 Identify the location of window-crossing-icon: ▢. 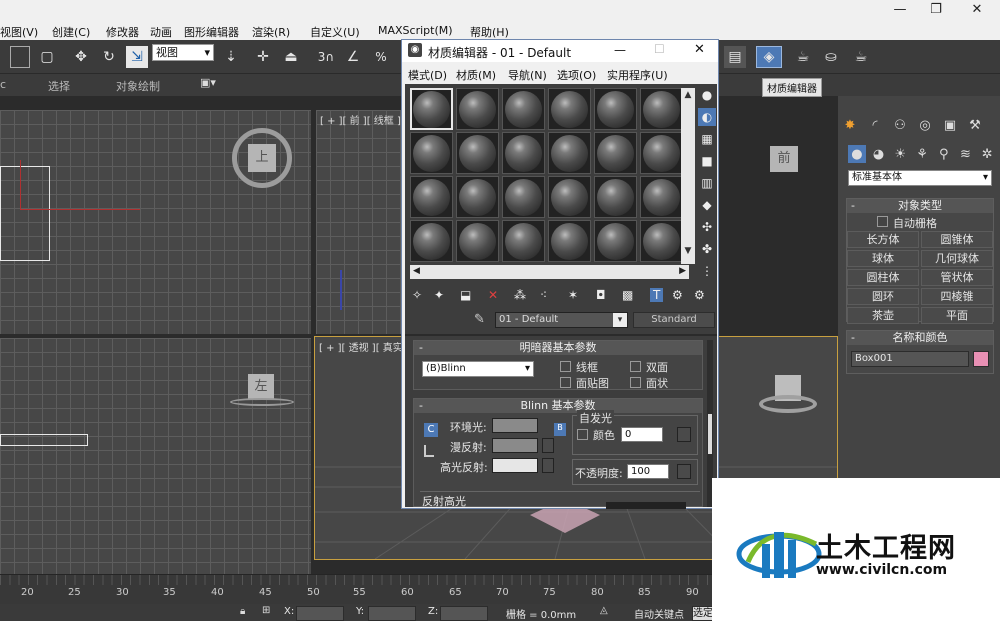
(47, 57).